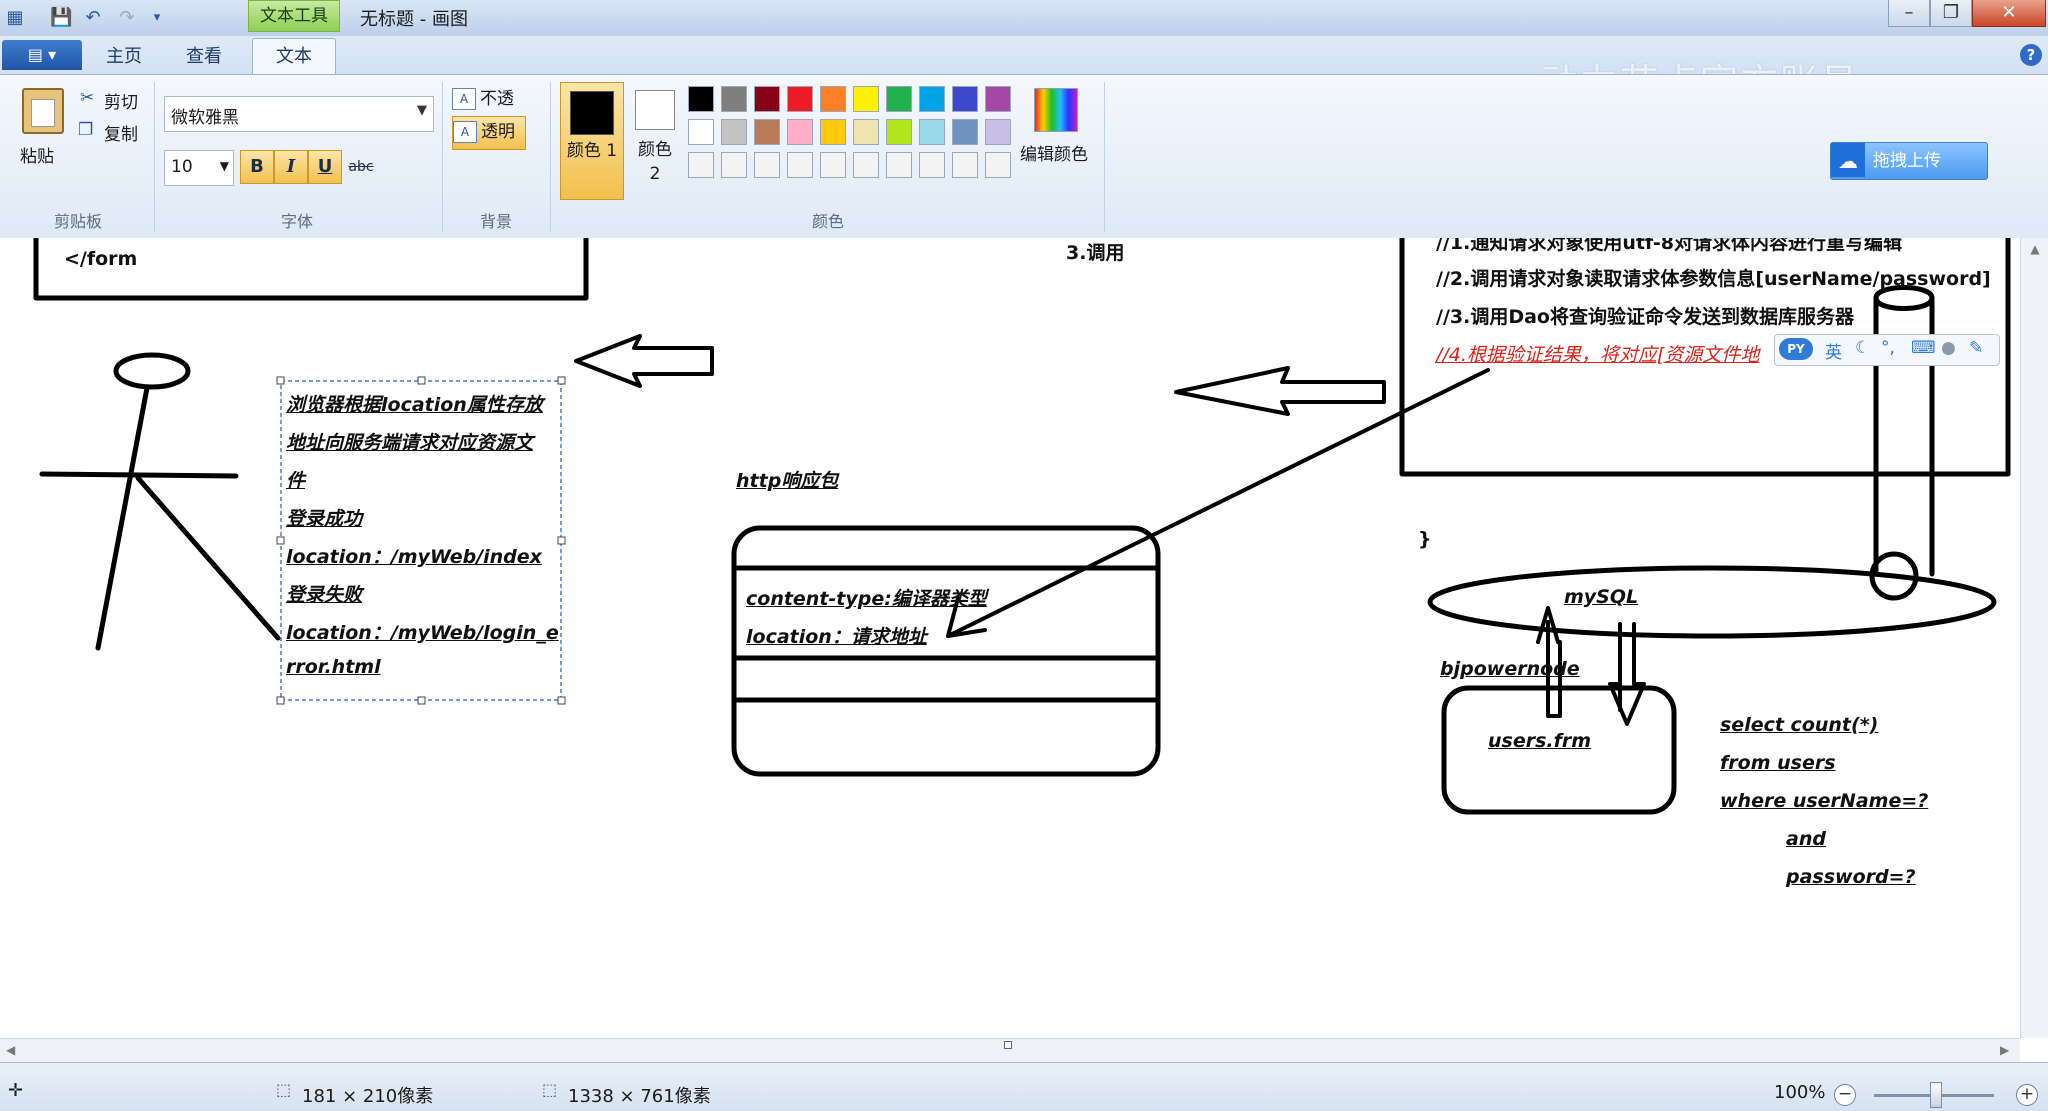 This screenshot has height=1111, width=2048. I want to click on file-menu-button: ▤ ▾, so click(42, 55).